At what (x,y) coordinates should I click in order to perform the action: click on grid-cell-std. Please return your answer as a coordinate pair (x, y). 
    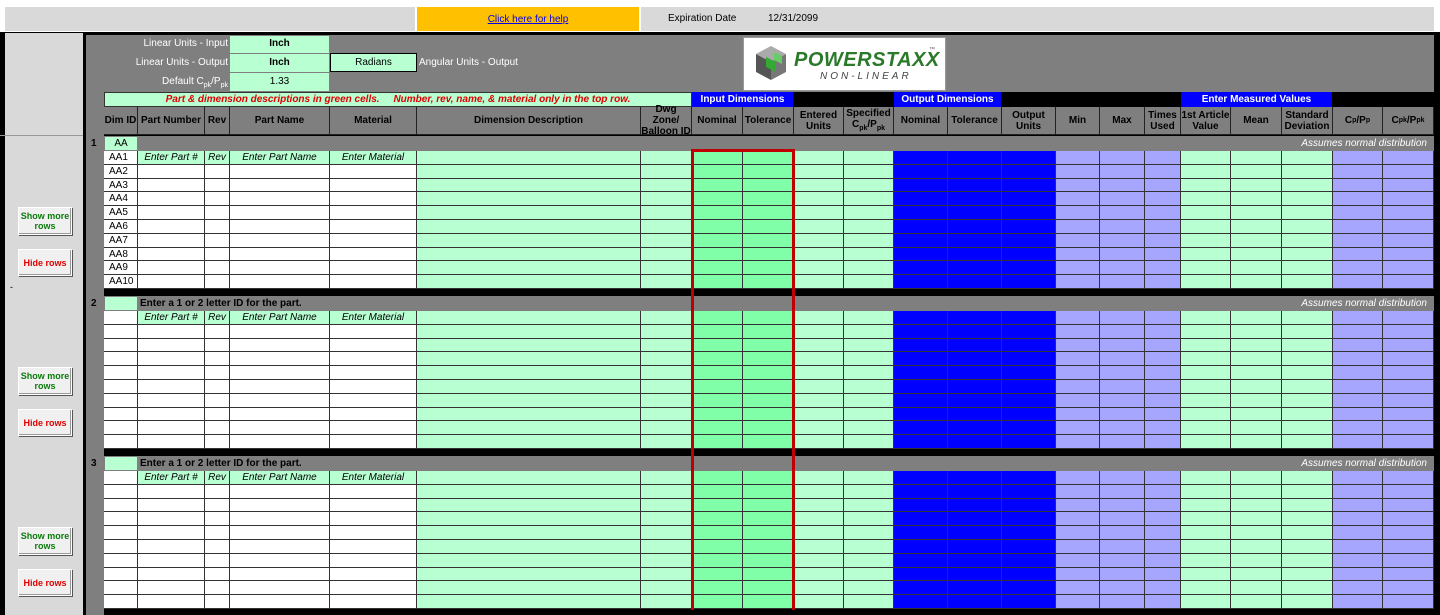
    Looking at the image, I should click on (1307, 240).